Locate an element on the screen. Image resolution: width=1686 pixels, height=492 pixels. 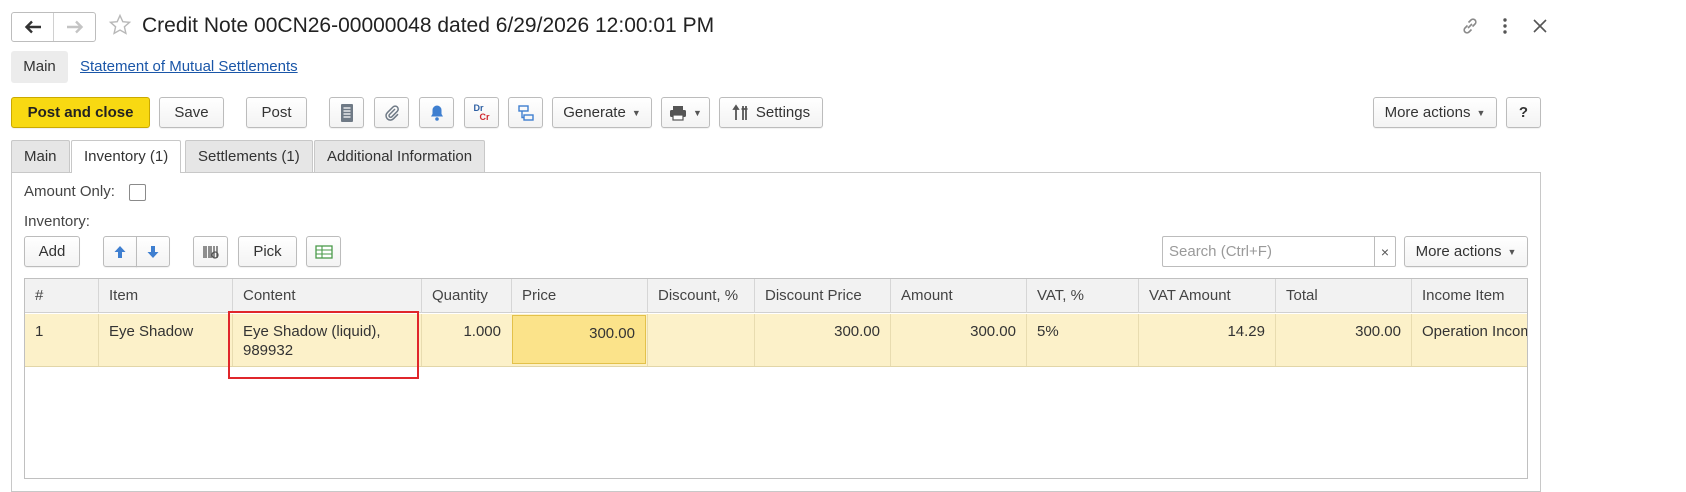
column-header-vat-amount: VAT Amount is located at coordinates (1206, 296).